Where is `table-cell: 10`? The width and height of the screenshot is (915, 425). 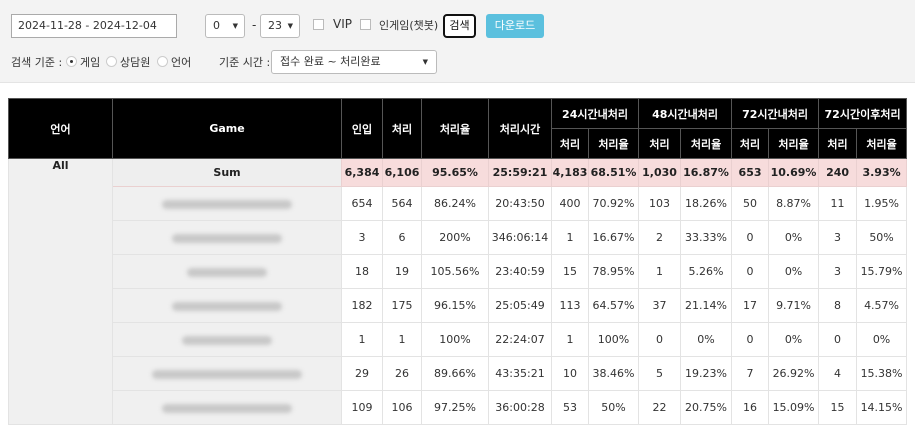
table-cell: 10 is located at coordinates (570, 373).